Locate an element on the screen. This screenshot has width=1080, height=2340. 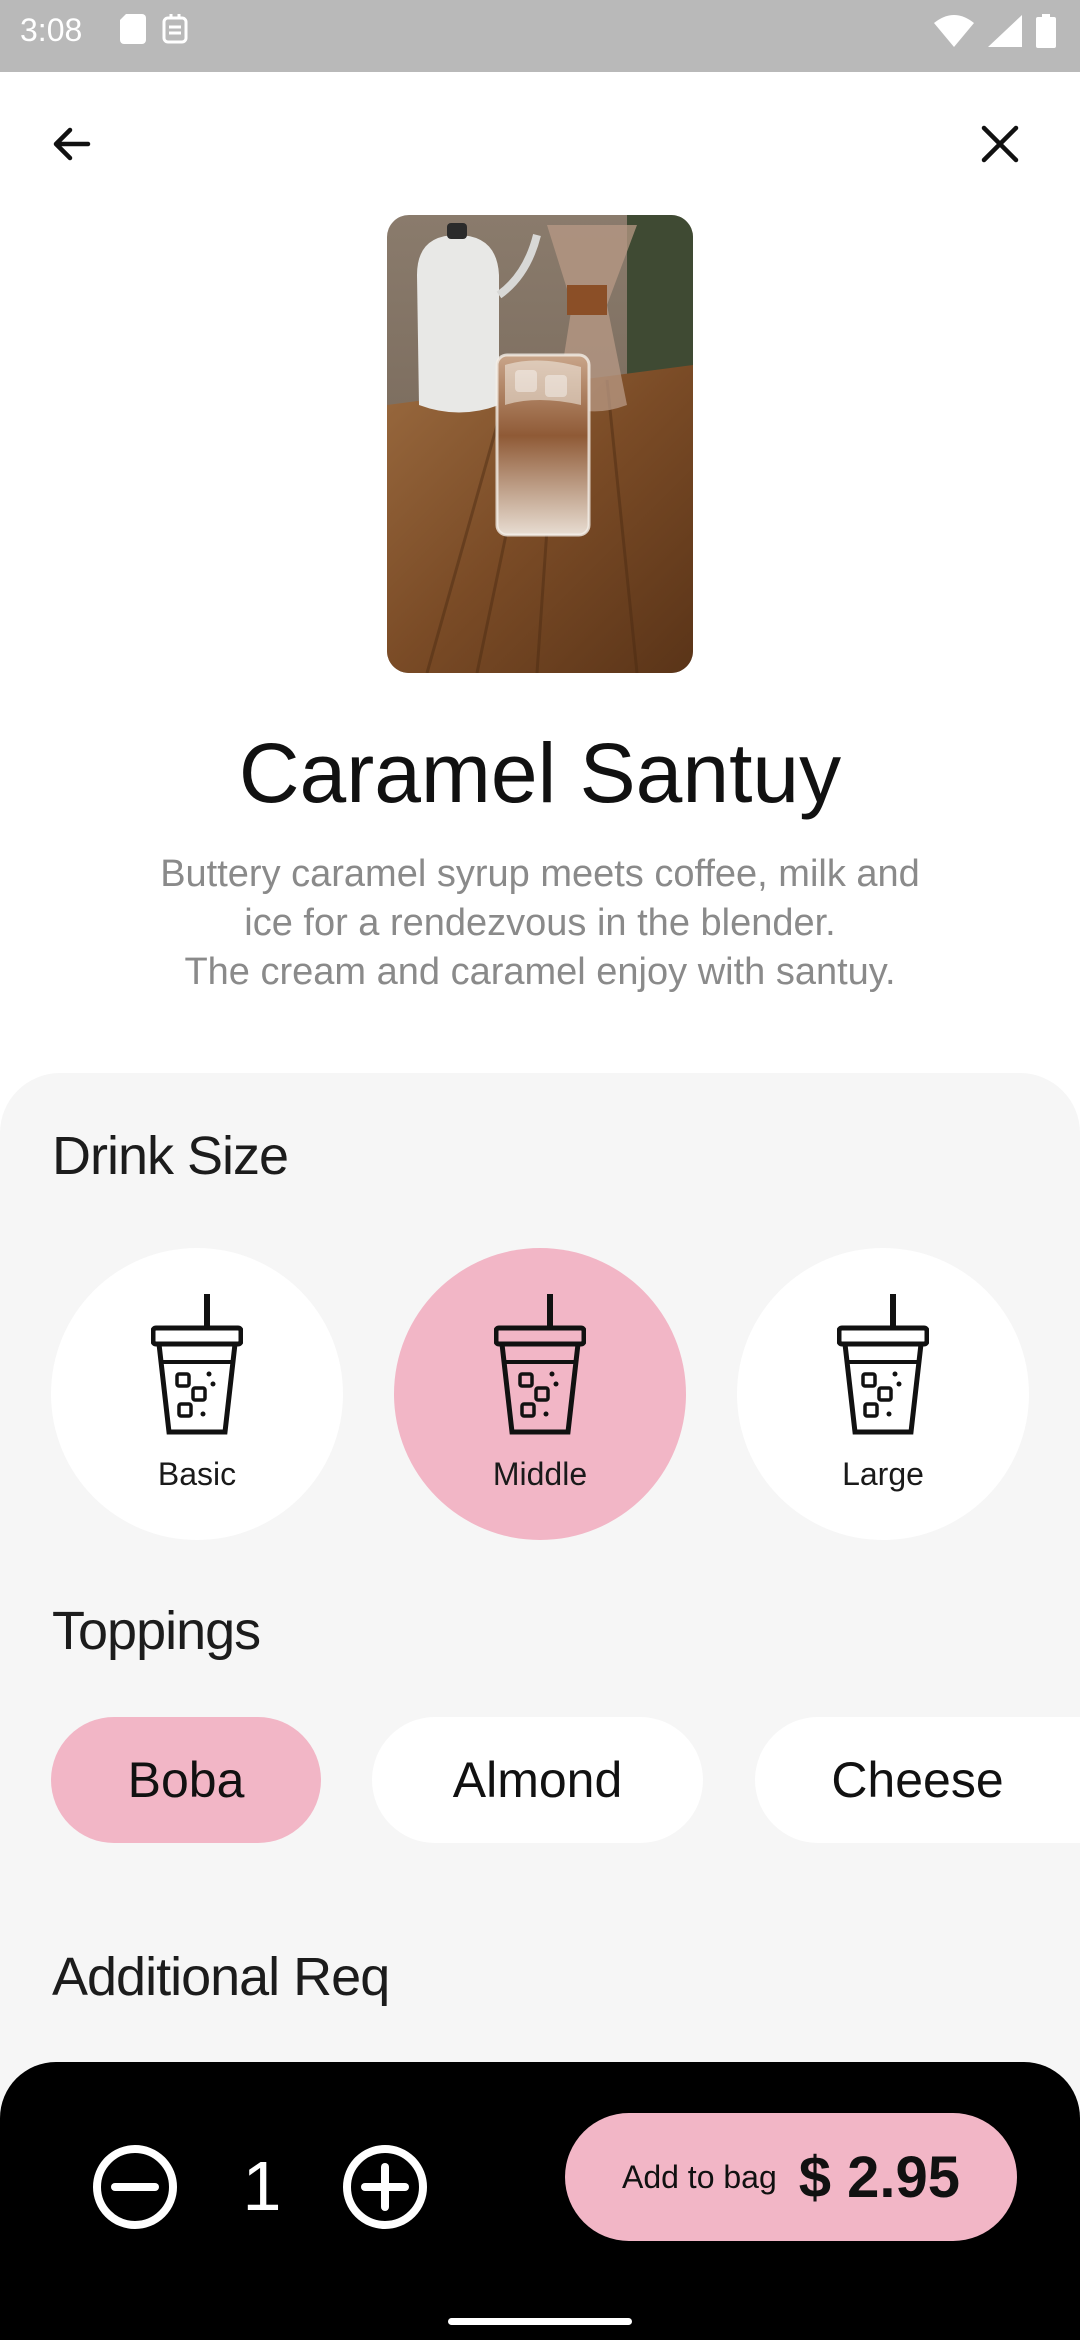
close-button is located at coordinates (1000, 144).